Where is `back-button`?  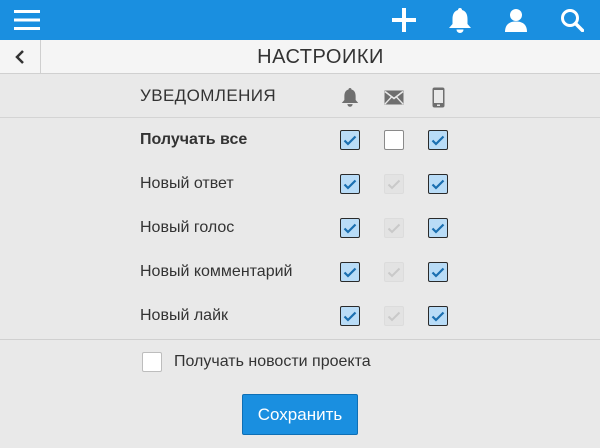
back-button is located at coordinates (20, 57).